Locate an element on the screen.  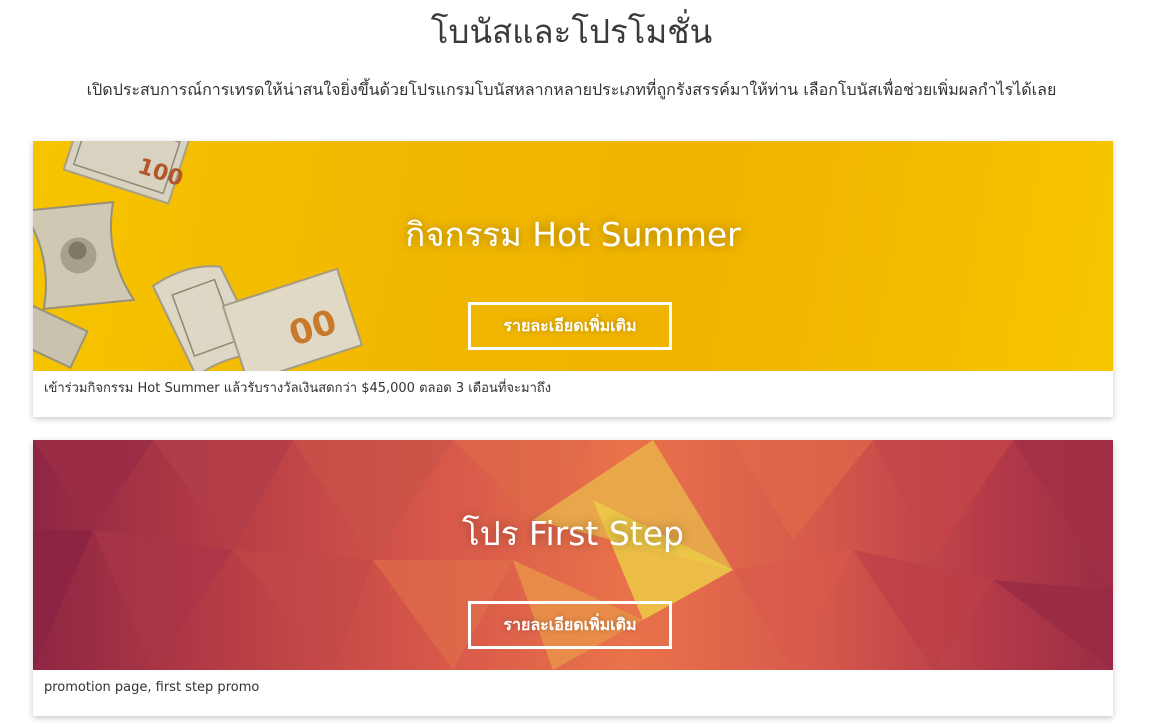
promo-caption: promotion page, first step promo is located at coordinates (152, 687).